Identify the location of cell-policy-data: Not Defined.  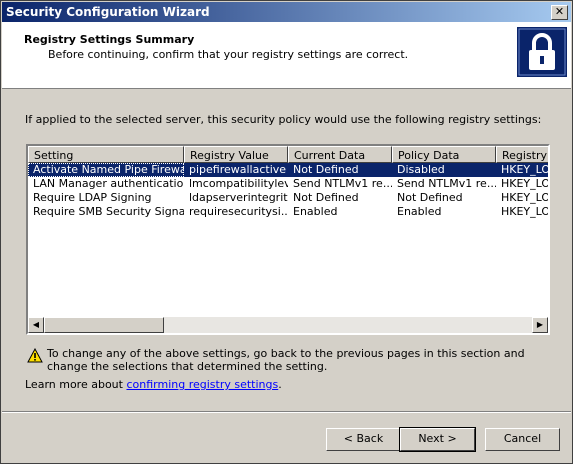
(430, 197).